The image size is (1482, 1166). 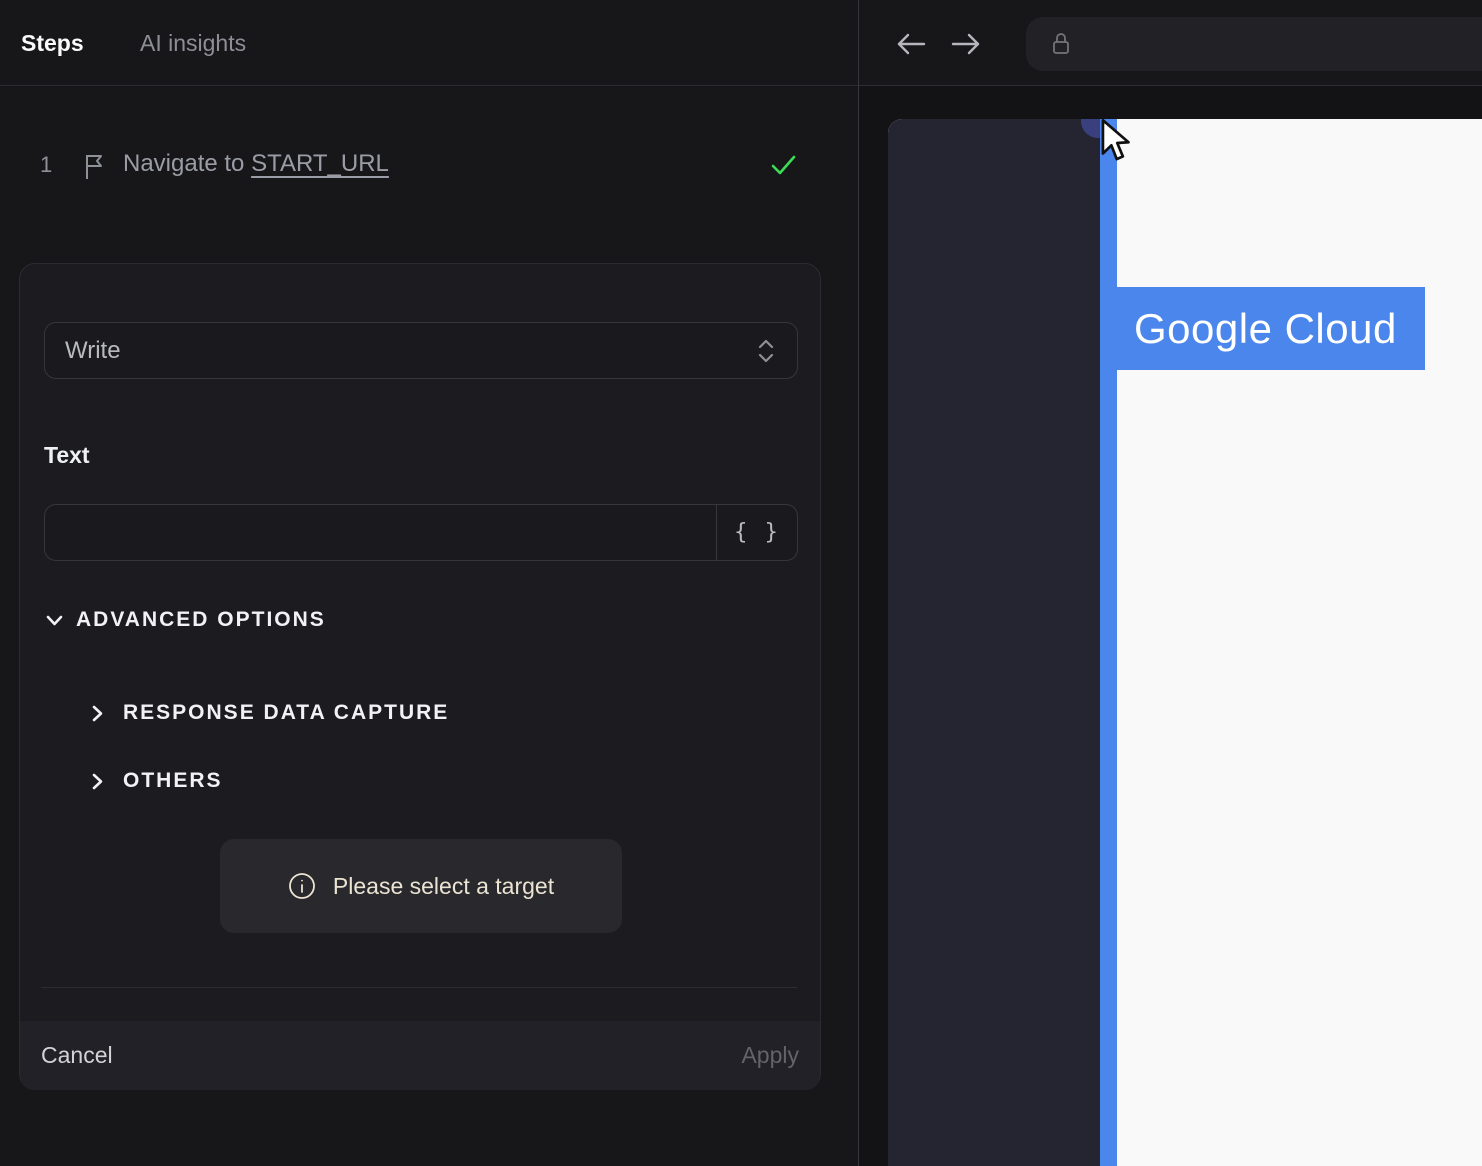 I want to click on unfold-icon, so click(x=766, y=351).